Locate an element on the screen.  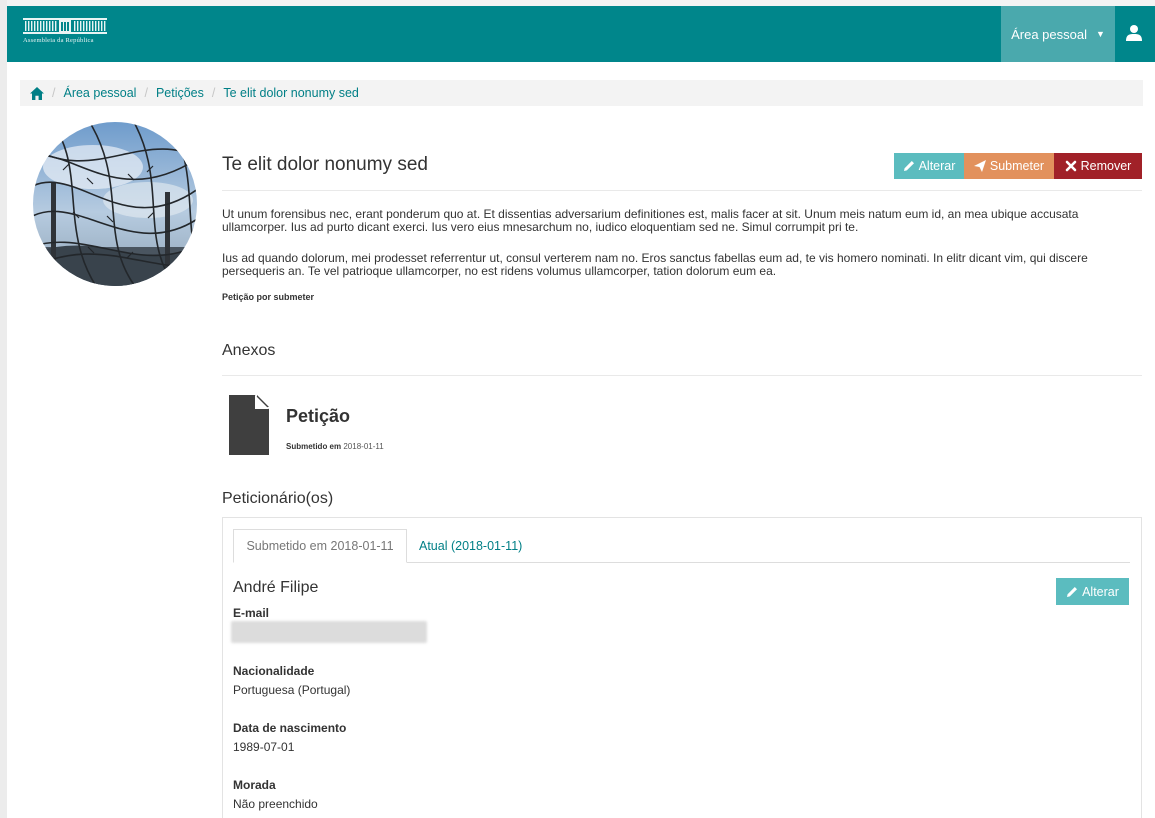
title-divider is located at coordinates (682, 190).